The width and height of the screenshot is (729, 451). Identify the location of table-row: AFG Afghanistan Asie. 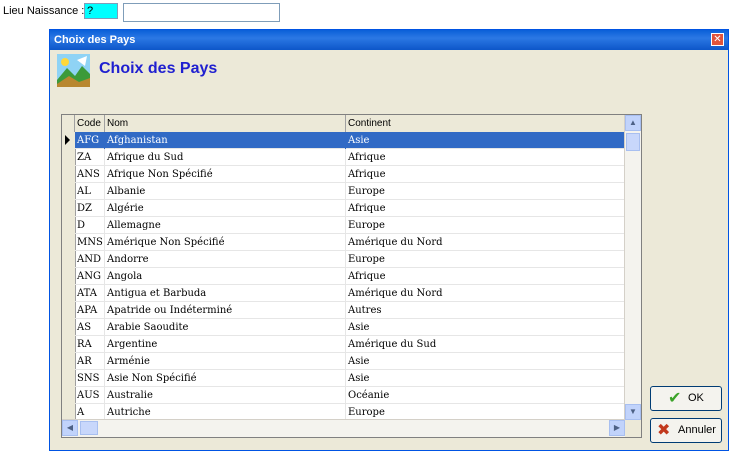
(351, 140).